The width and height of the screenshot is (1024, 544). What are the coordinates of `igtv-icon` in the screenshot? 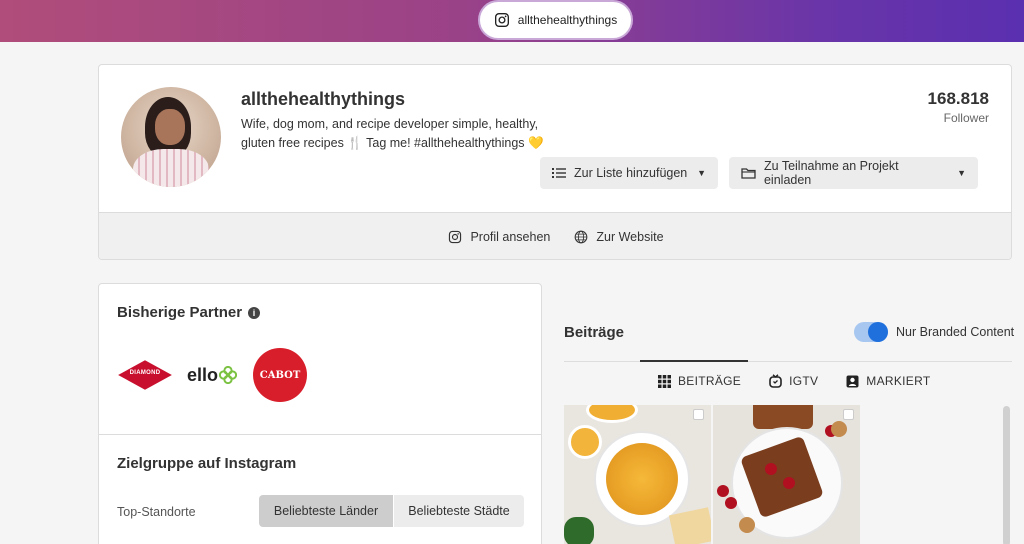 It's located at (775, 381).